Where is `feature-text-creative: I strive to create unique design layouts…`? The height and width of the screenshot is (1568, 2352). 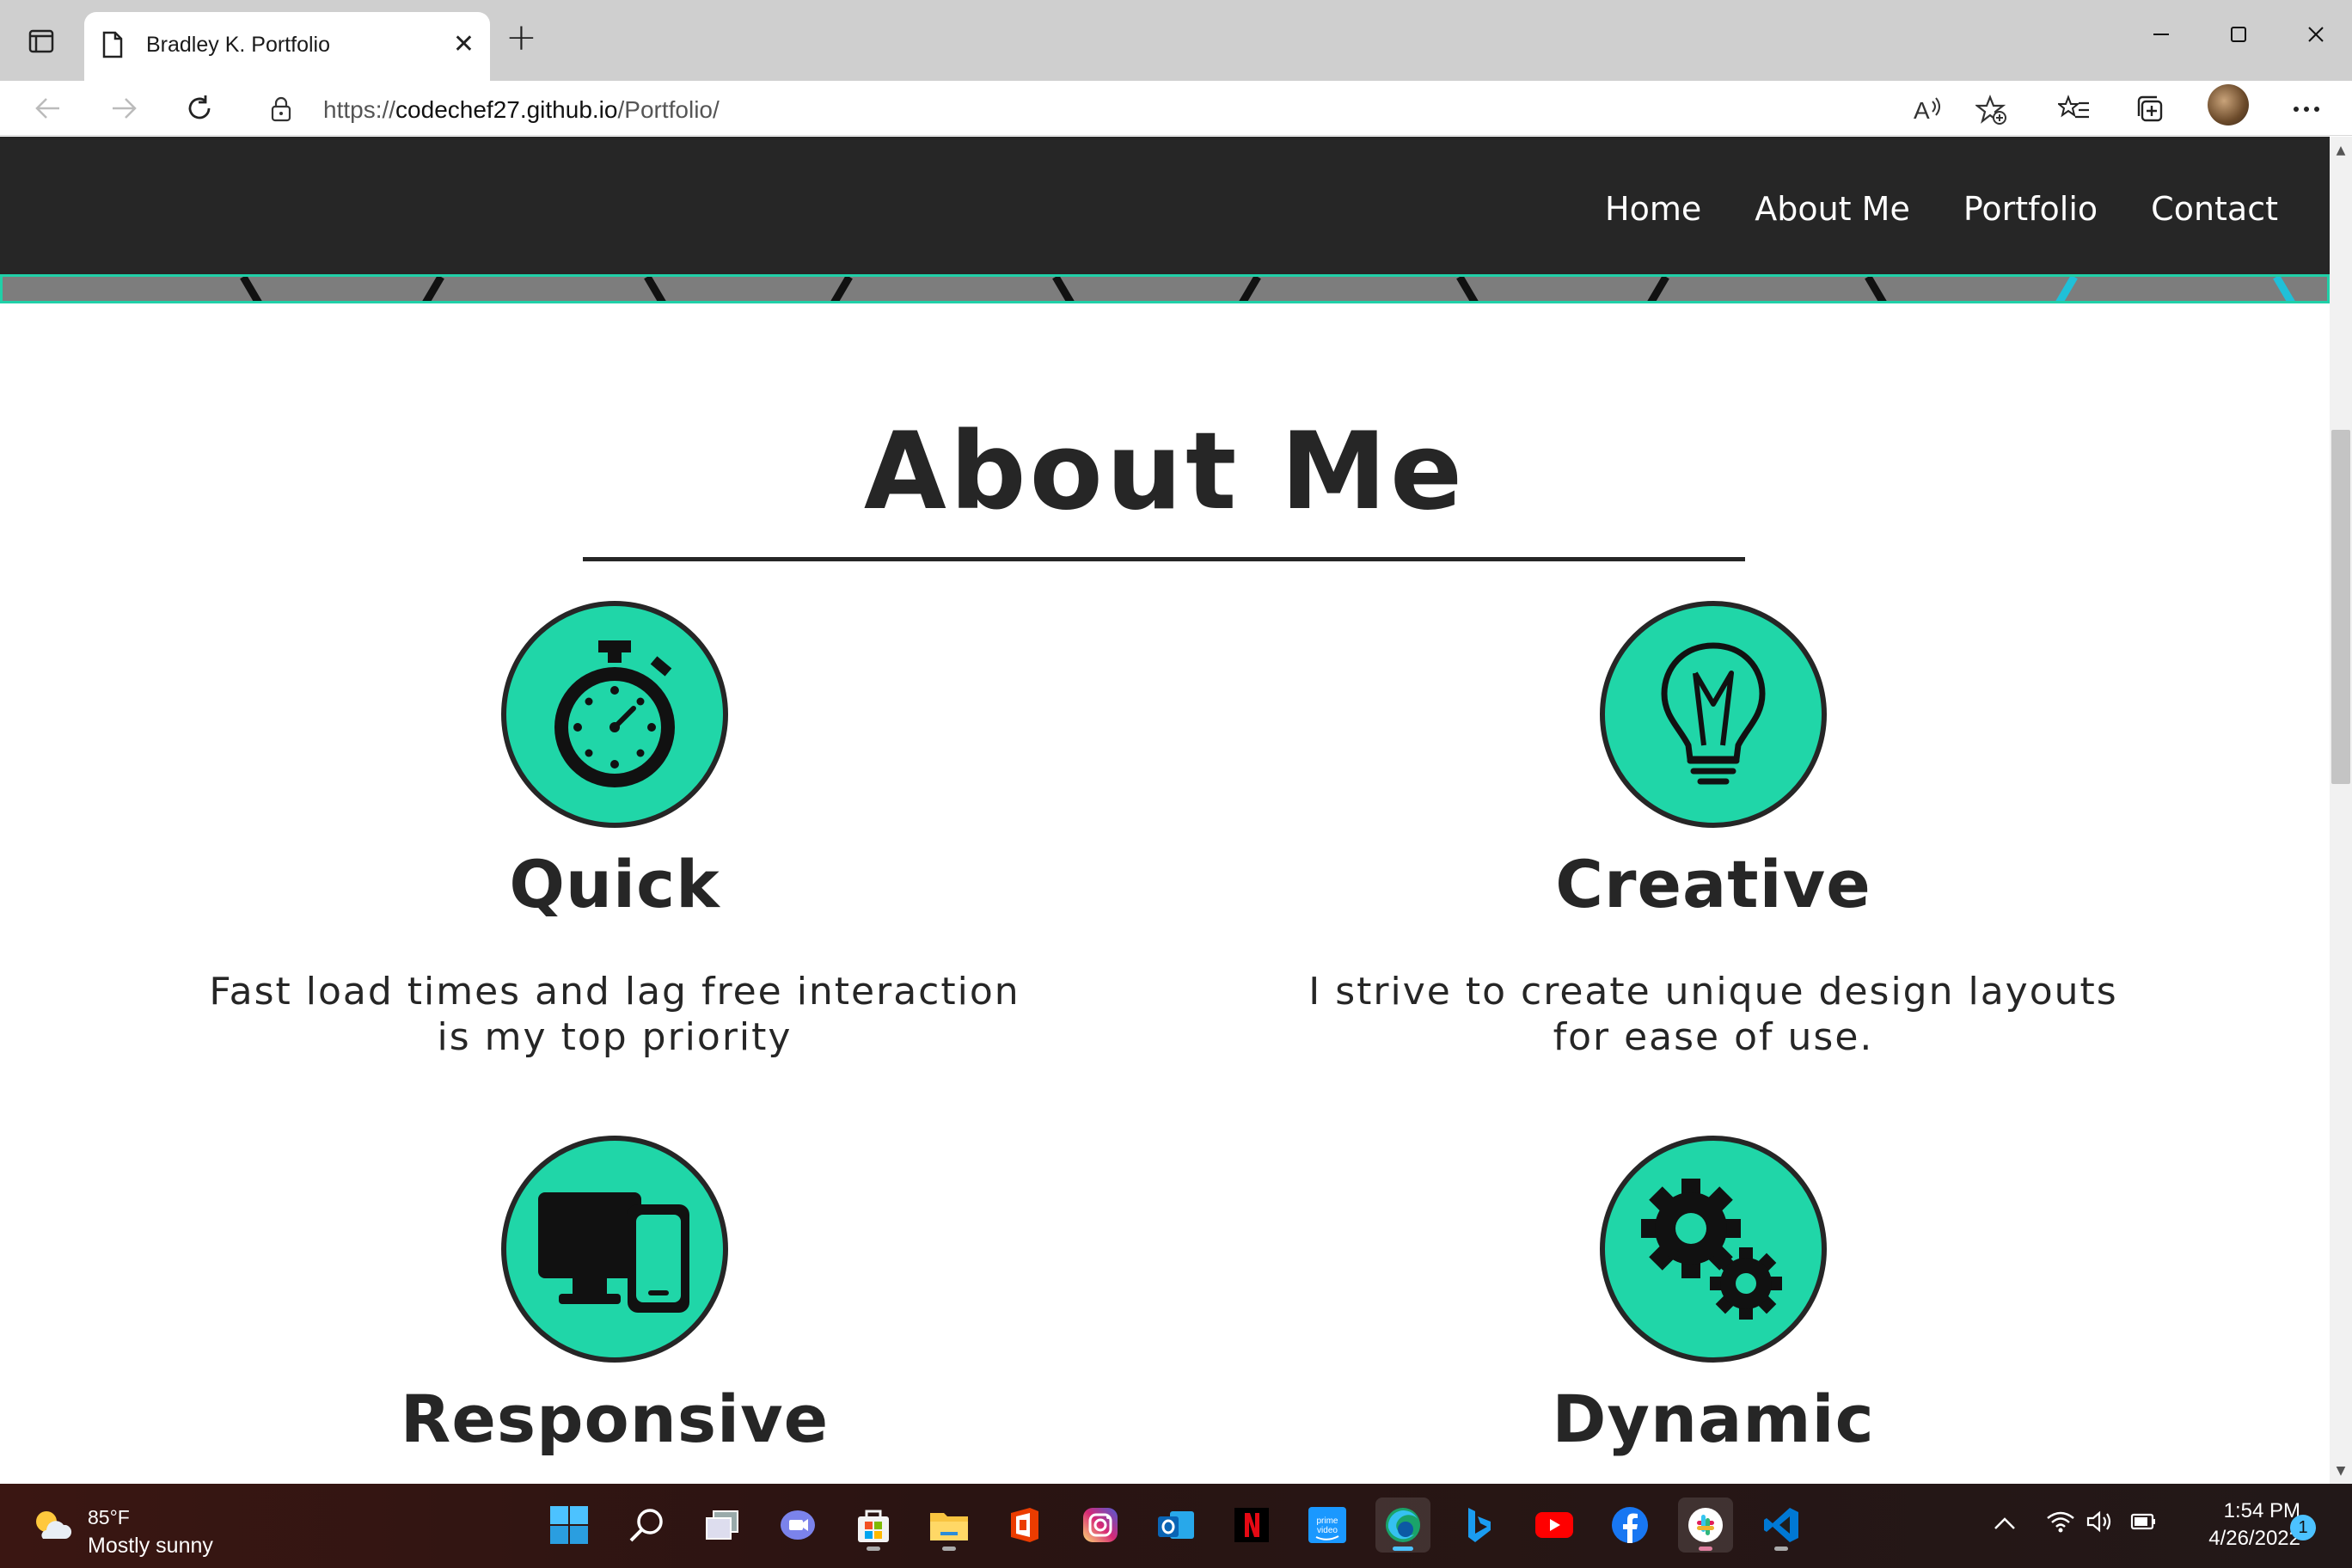 feature-text-creative: I strive to create unique design layouts… is located at coordinates (1713, 1014).